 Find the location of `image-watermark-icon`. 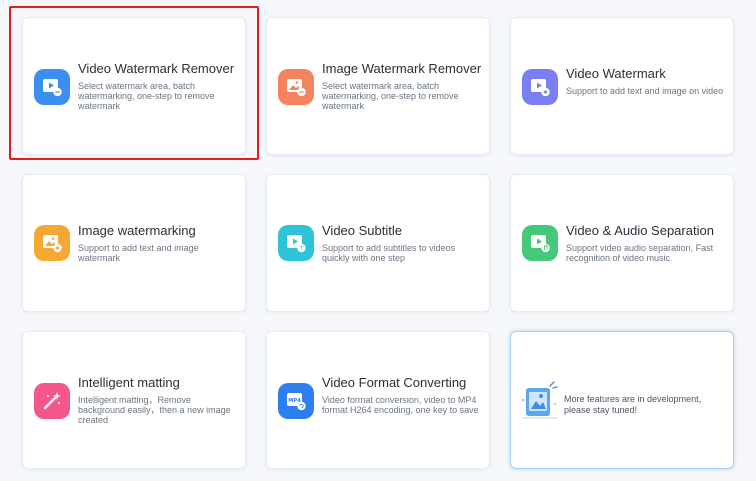

image-watermark-icon is located at coordinates (52, 243).